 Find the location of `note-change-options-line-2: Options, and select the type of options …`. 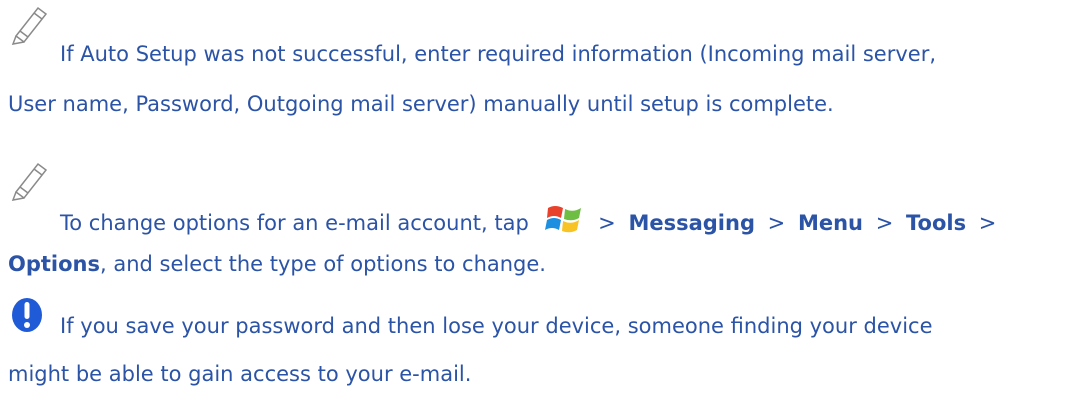

note-change-options-line-2: Options, and select the type of options … is located at coordinates (277, 264).